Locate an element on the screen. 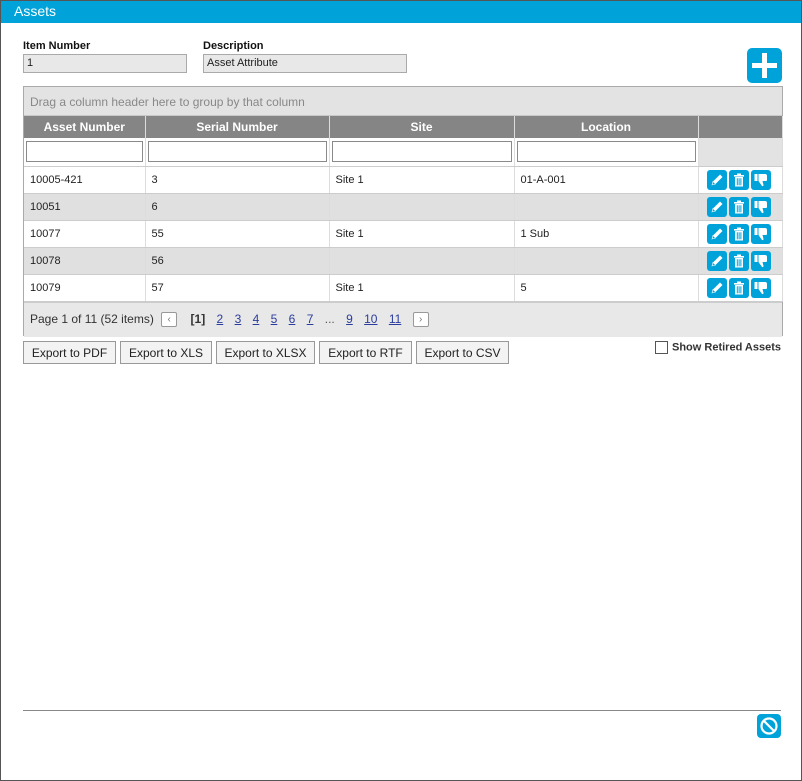  asset-number-filter is located at coordinates (84, 152).